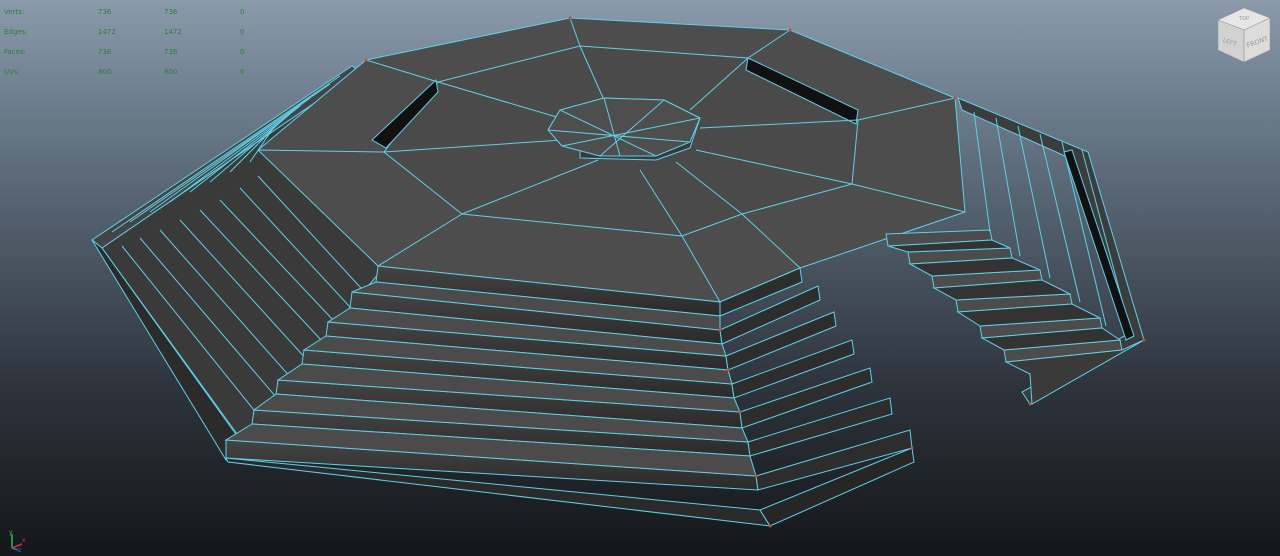  I want to click on y-axis-label: y, so click(11, 532).